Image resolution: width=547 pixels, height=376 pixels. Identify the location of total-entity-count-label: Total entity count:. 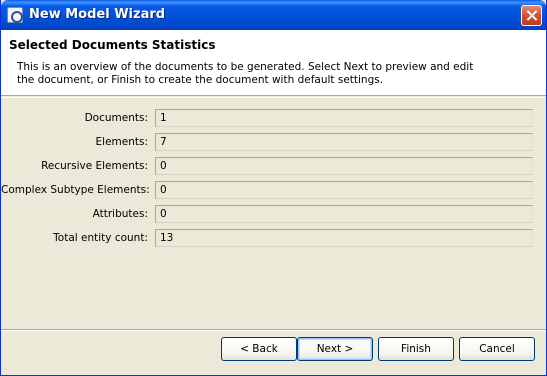
(100, 238).